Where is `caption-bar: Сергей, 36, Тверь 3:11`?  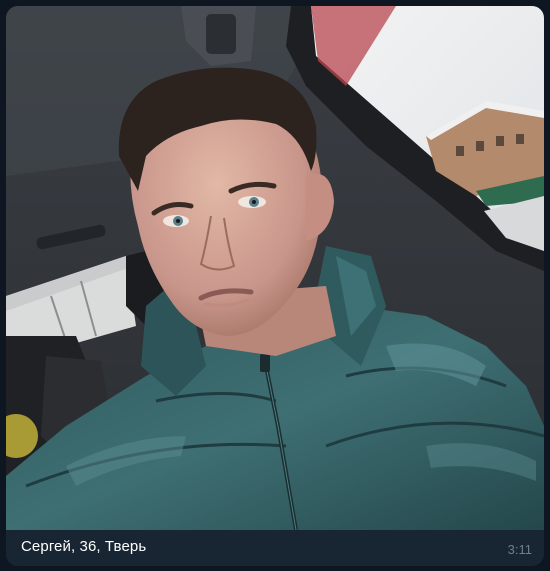
caption-bar: Сергей, 36, Тверь 3:11 is located at coordinates (275, 548).